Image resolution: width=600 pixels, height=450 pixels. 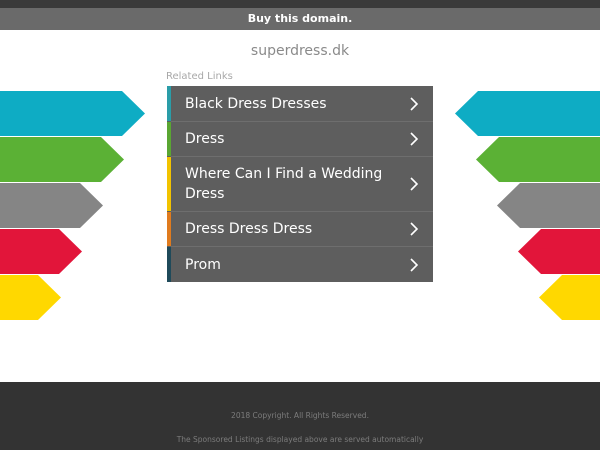 I want to click on right-arrow-stripes, so click(x=527, y=205).